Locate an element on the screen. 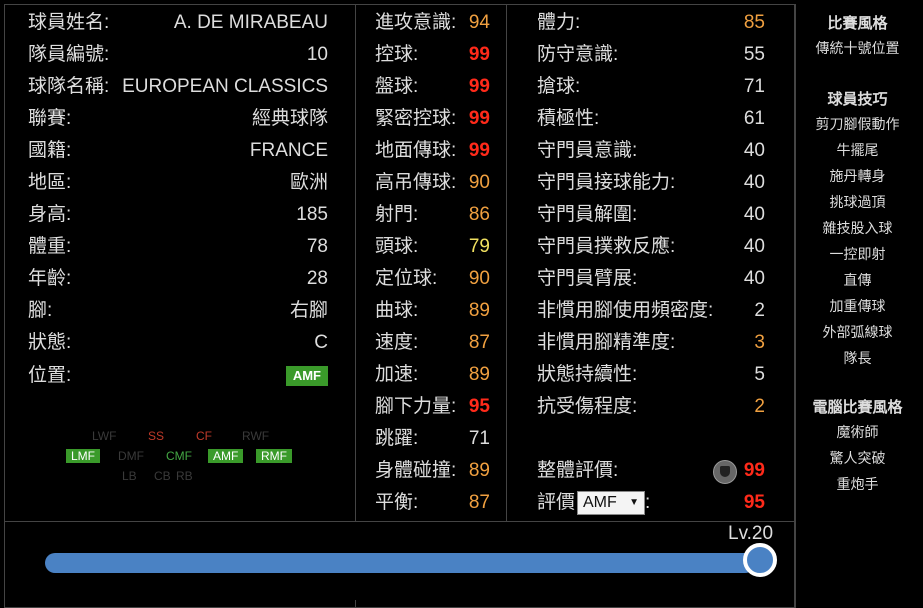  attribute-row: 守門員意識: 40 is located at coordinates (651, 151).